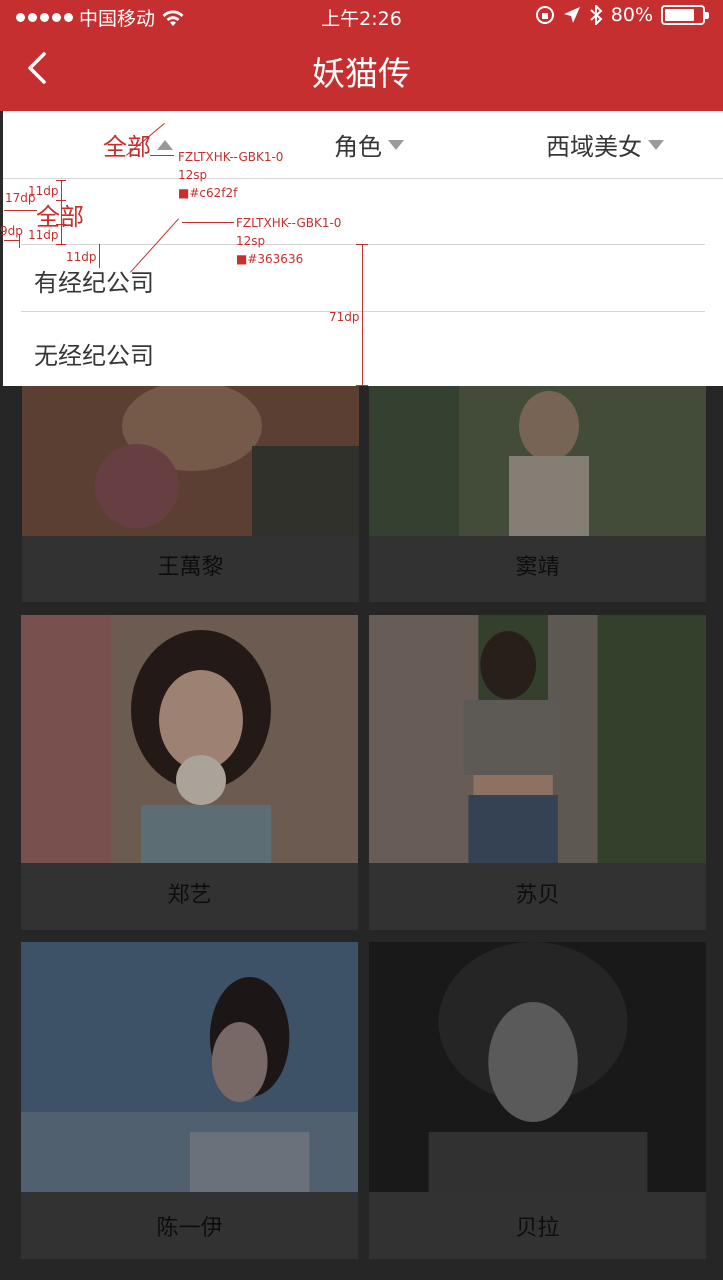 Image resolution: width=723 pixels, height=1280 pixels. Describe the element at coordinates (631, 15) in the screenshot. I see `battery-percent: 80%` at that location.